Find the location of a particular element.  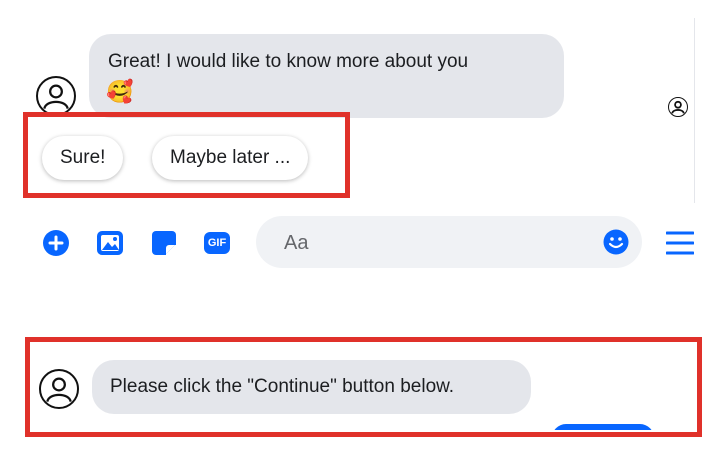

smiling-face-hearts-emoji: 🥰 is located at coordinates (120, 91).